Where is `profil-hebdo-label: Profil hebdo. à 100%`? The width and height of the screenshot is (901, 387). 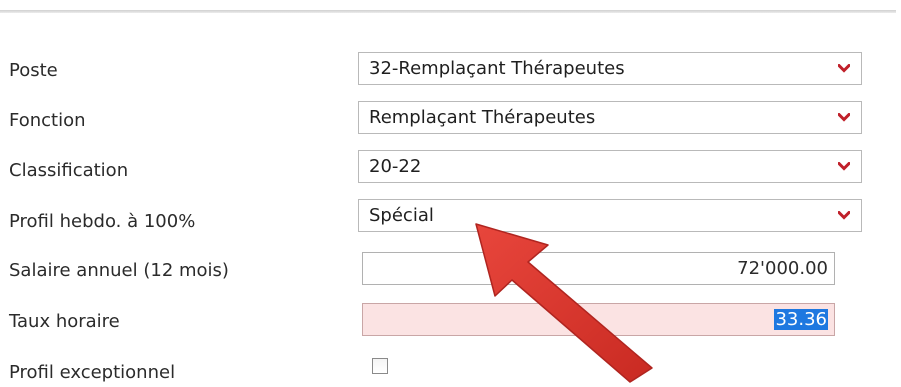
profil-hebdo-label: Profil hebdo. à 100% is located at coordinates (102, 221).